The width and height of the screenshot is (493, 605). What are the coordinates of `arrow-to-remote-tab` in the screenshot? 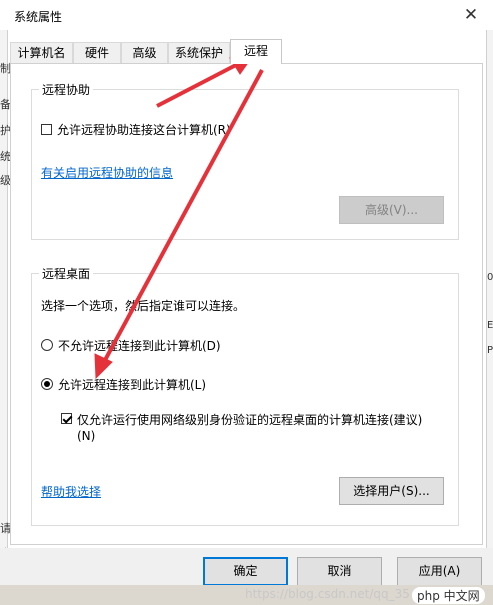 It's located at (196, 85).